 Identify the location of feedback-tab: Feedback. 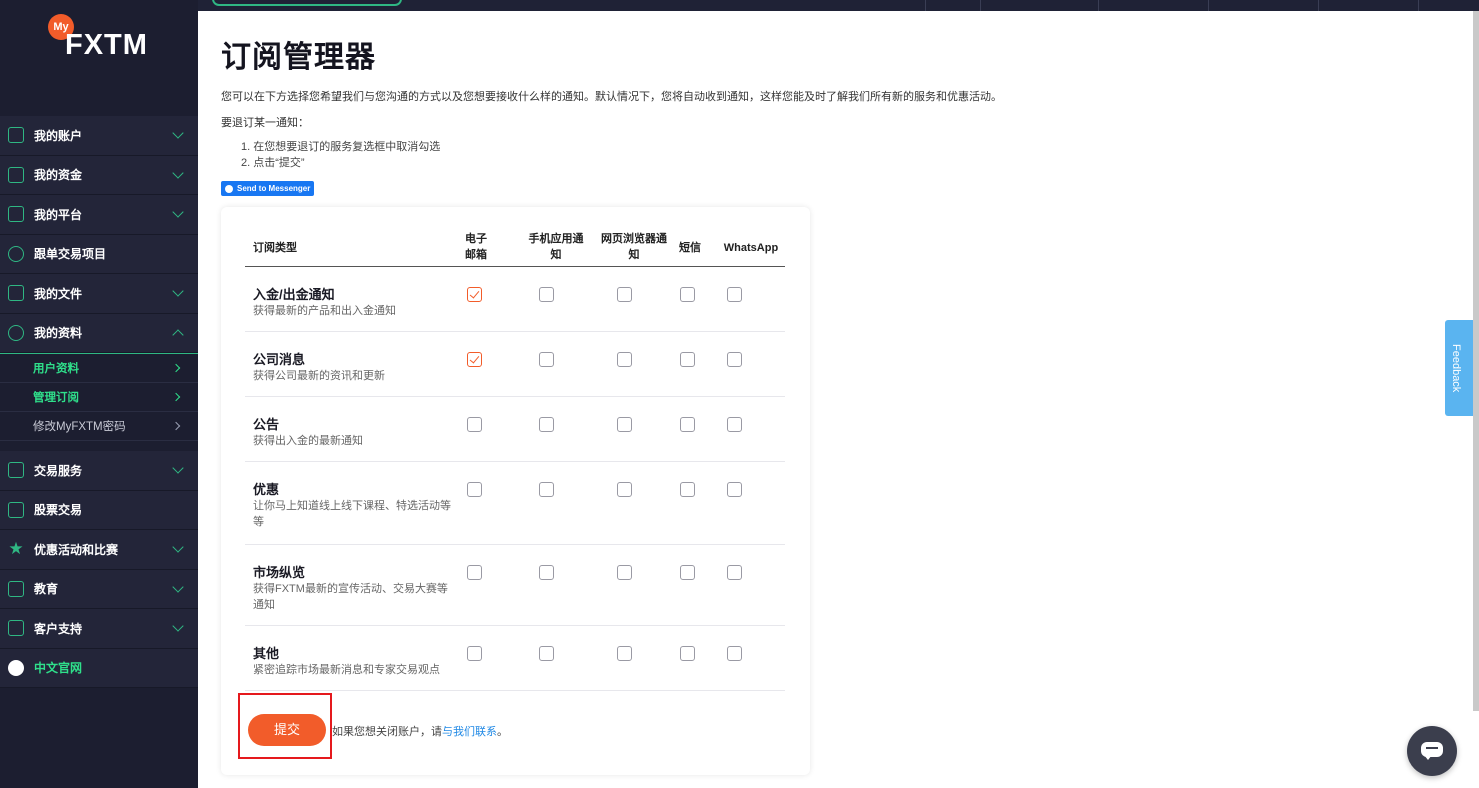
(1459, 368).